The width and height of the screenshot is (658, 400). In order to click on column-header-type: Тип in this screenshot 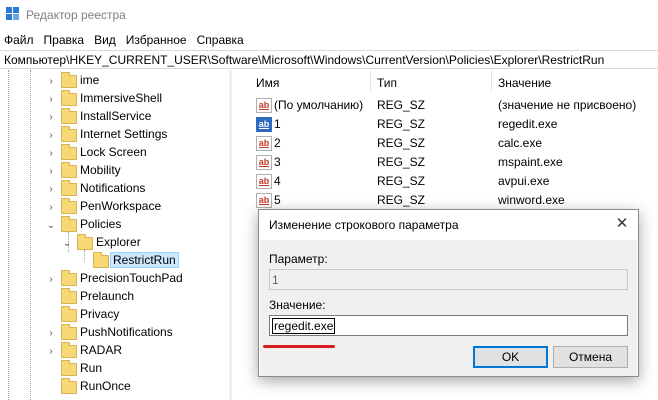, I will do `click(387, 83)`.